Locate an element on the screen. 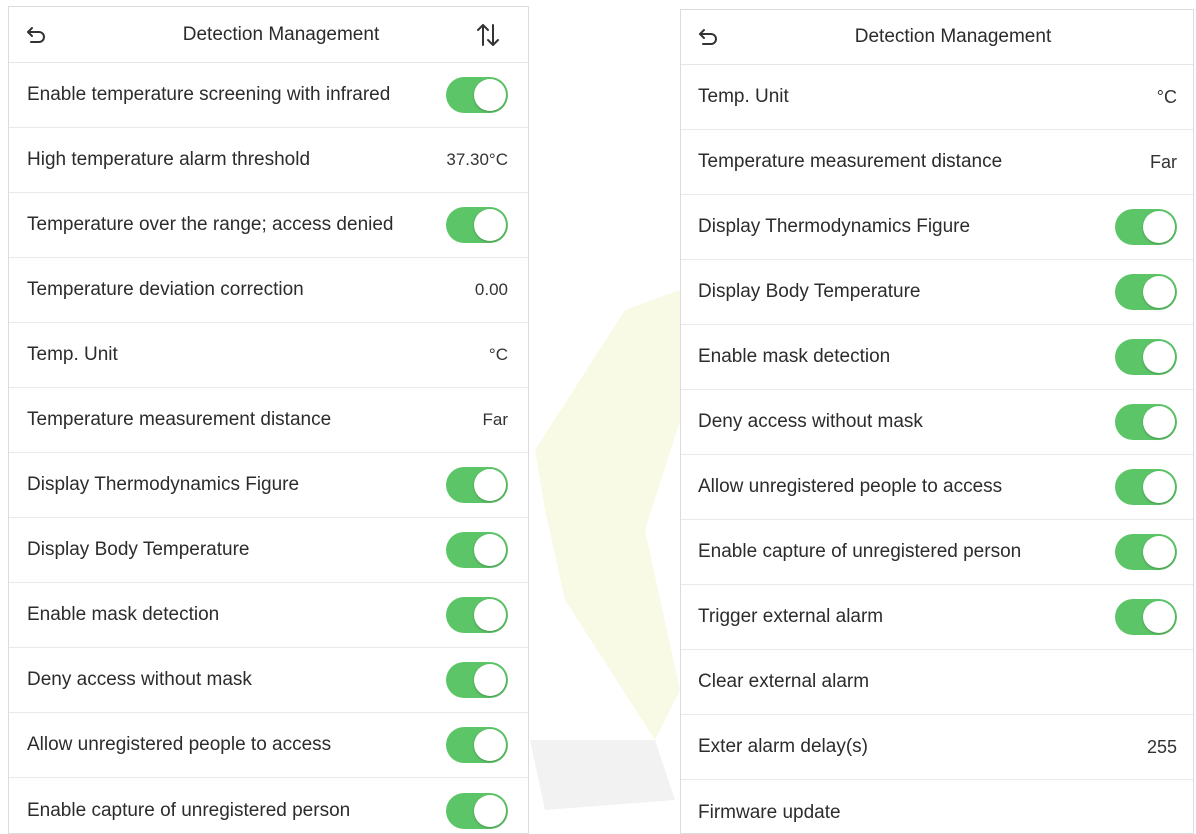 The image size is (1196, 834). setting-label: Firmware update is located at coordinates (769, 812).